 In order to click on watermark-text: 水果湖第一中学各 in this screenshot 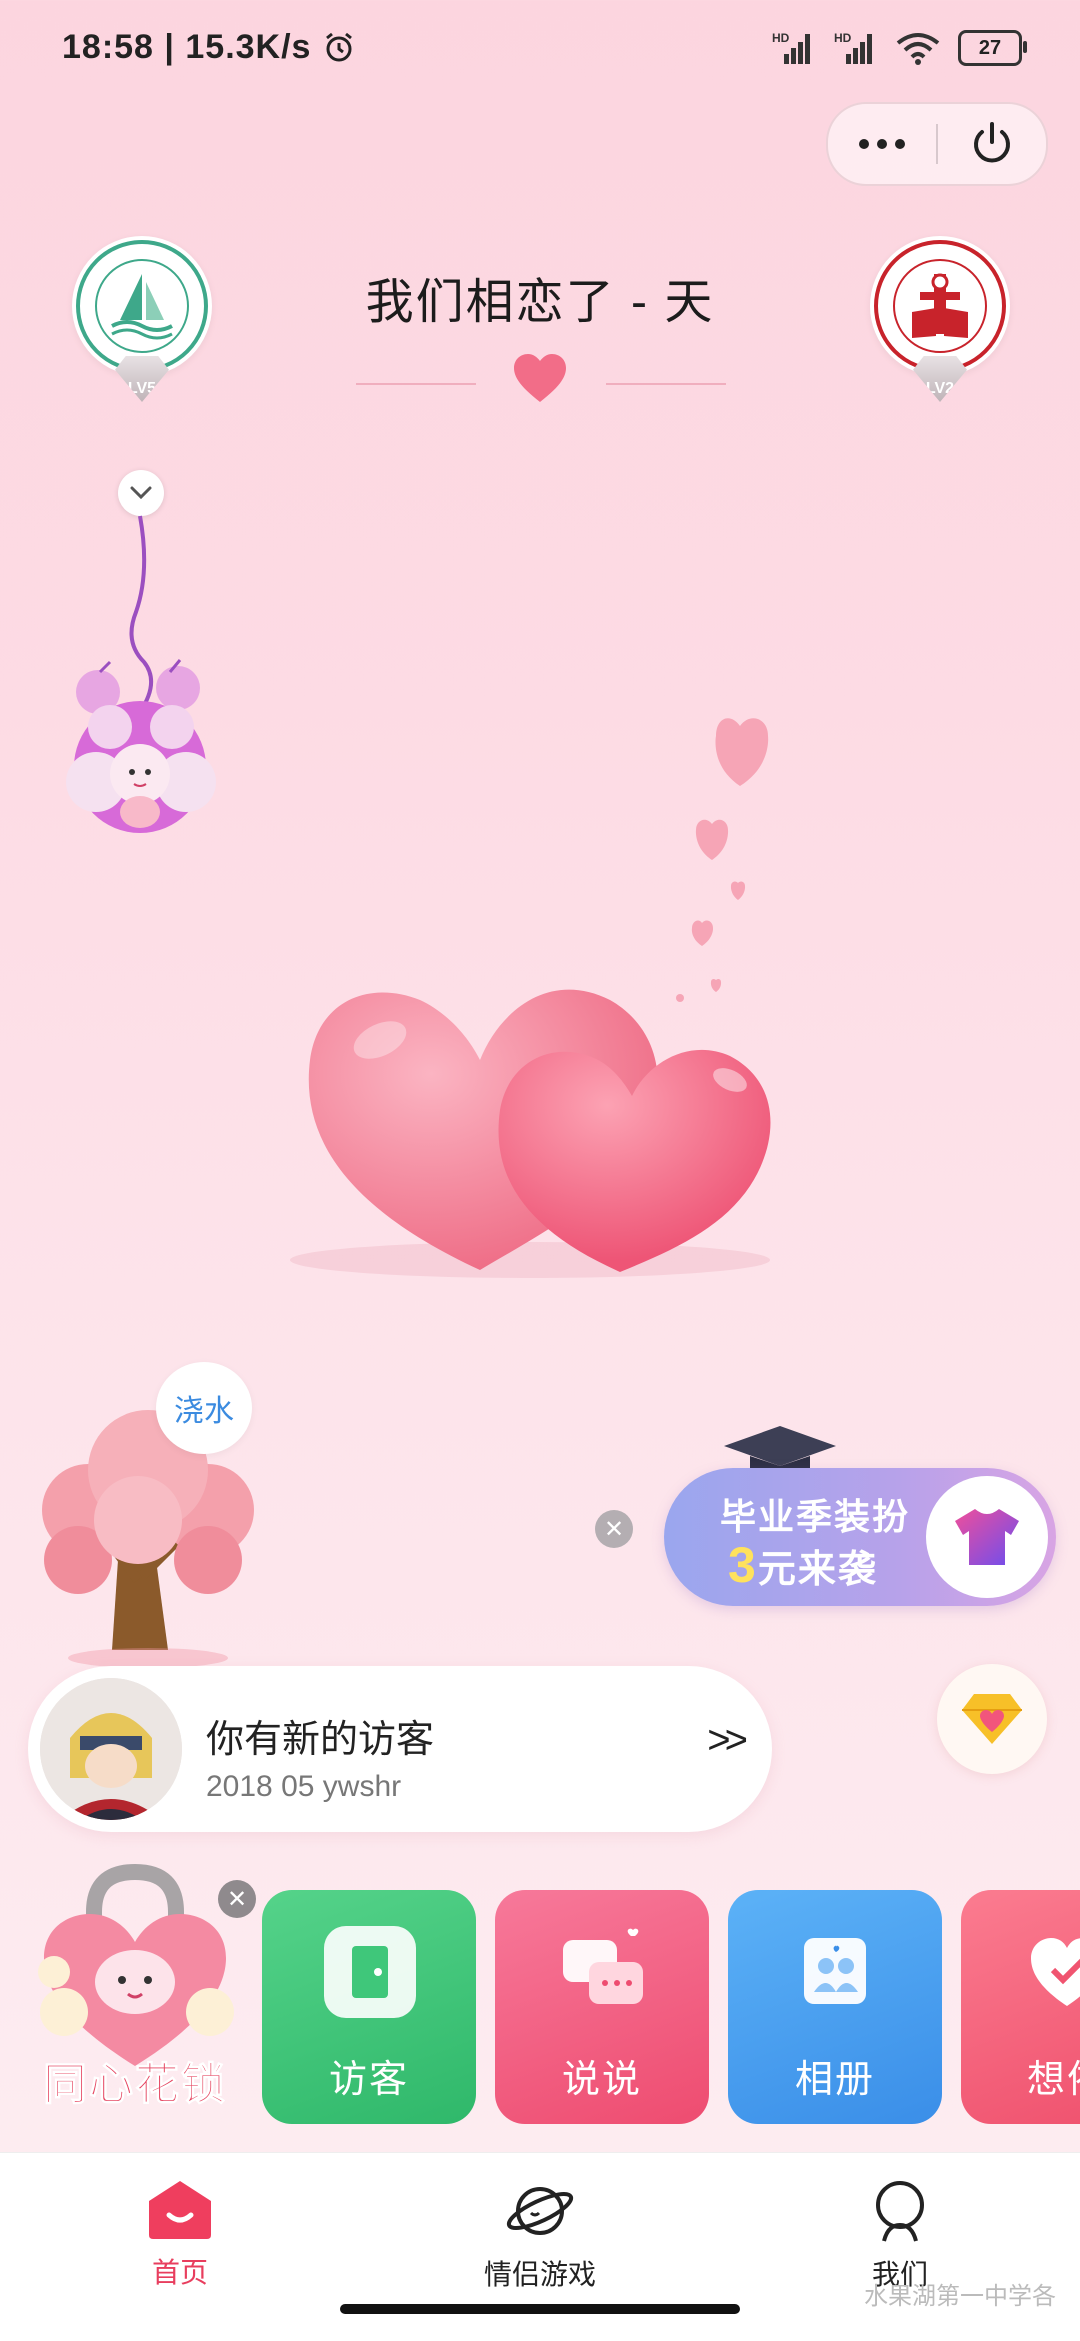, I will do `click(960, 2296)`.